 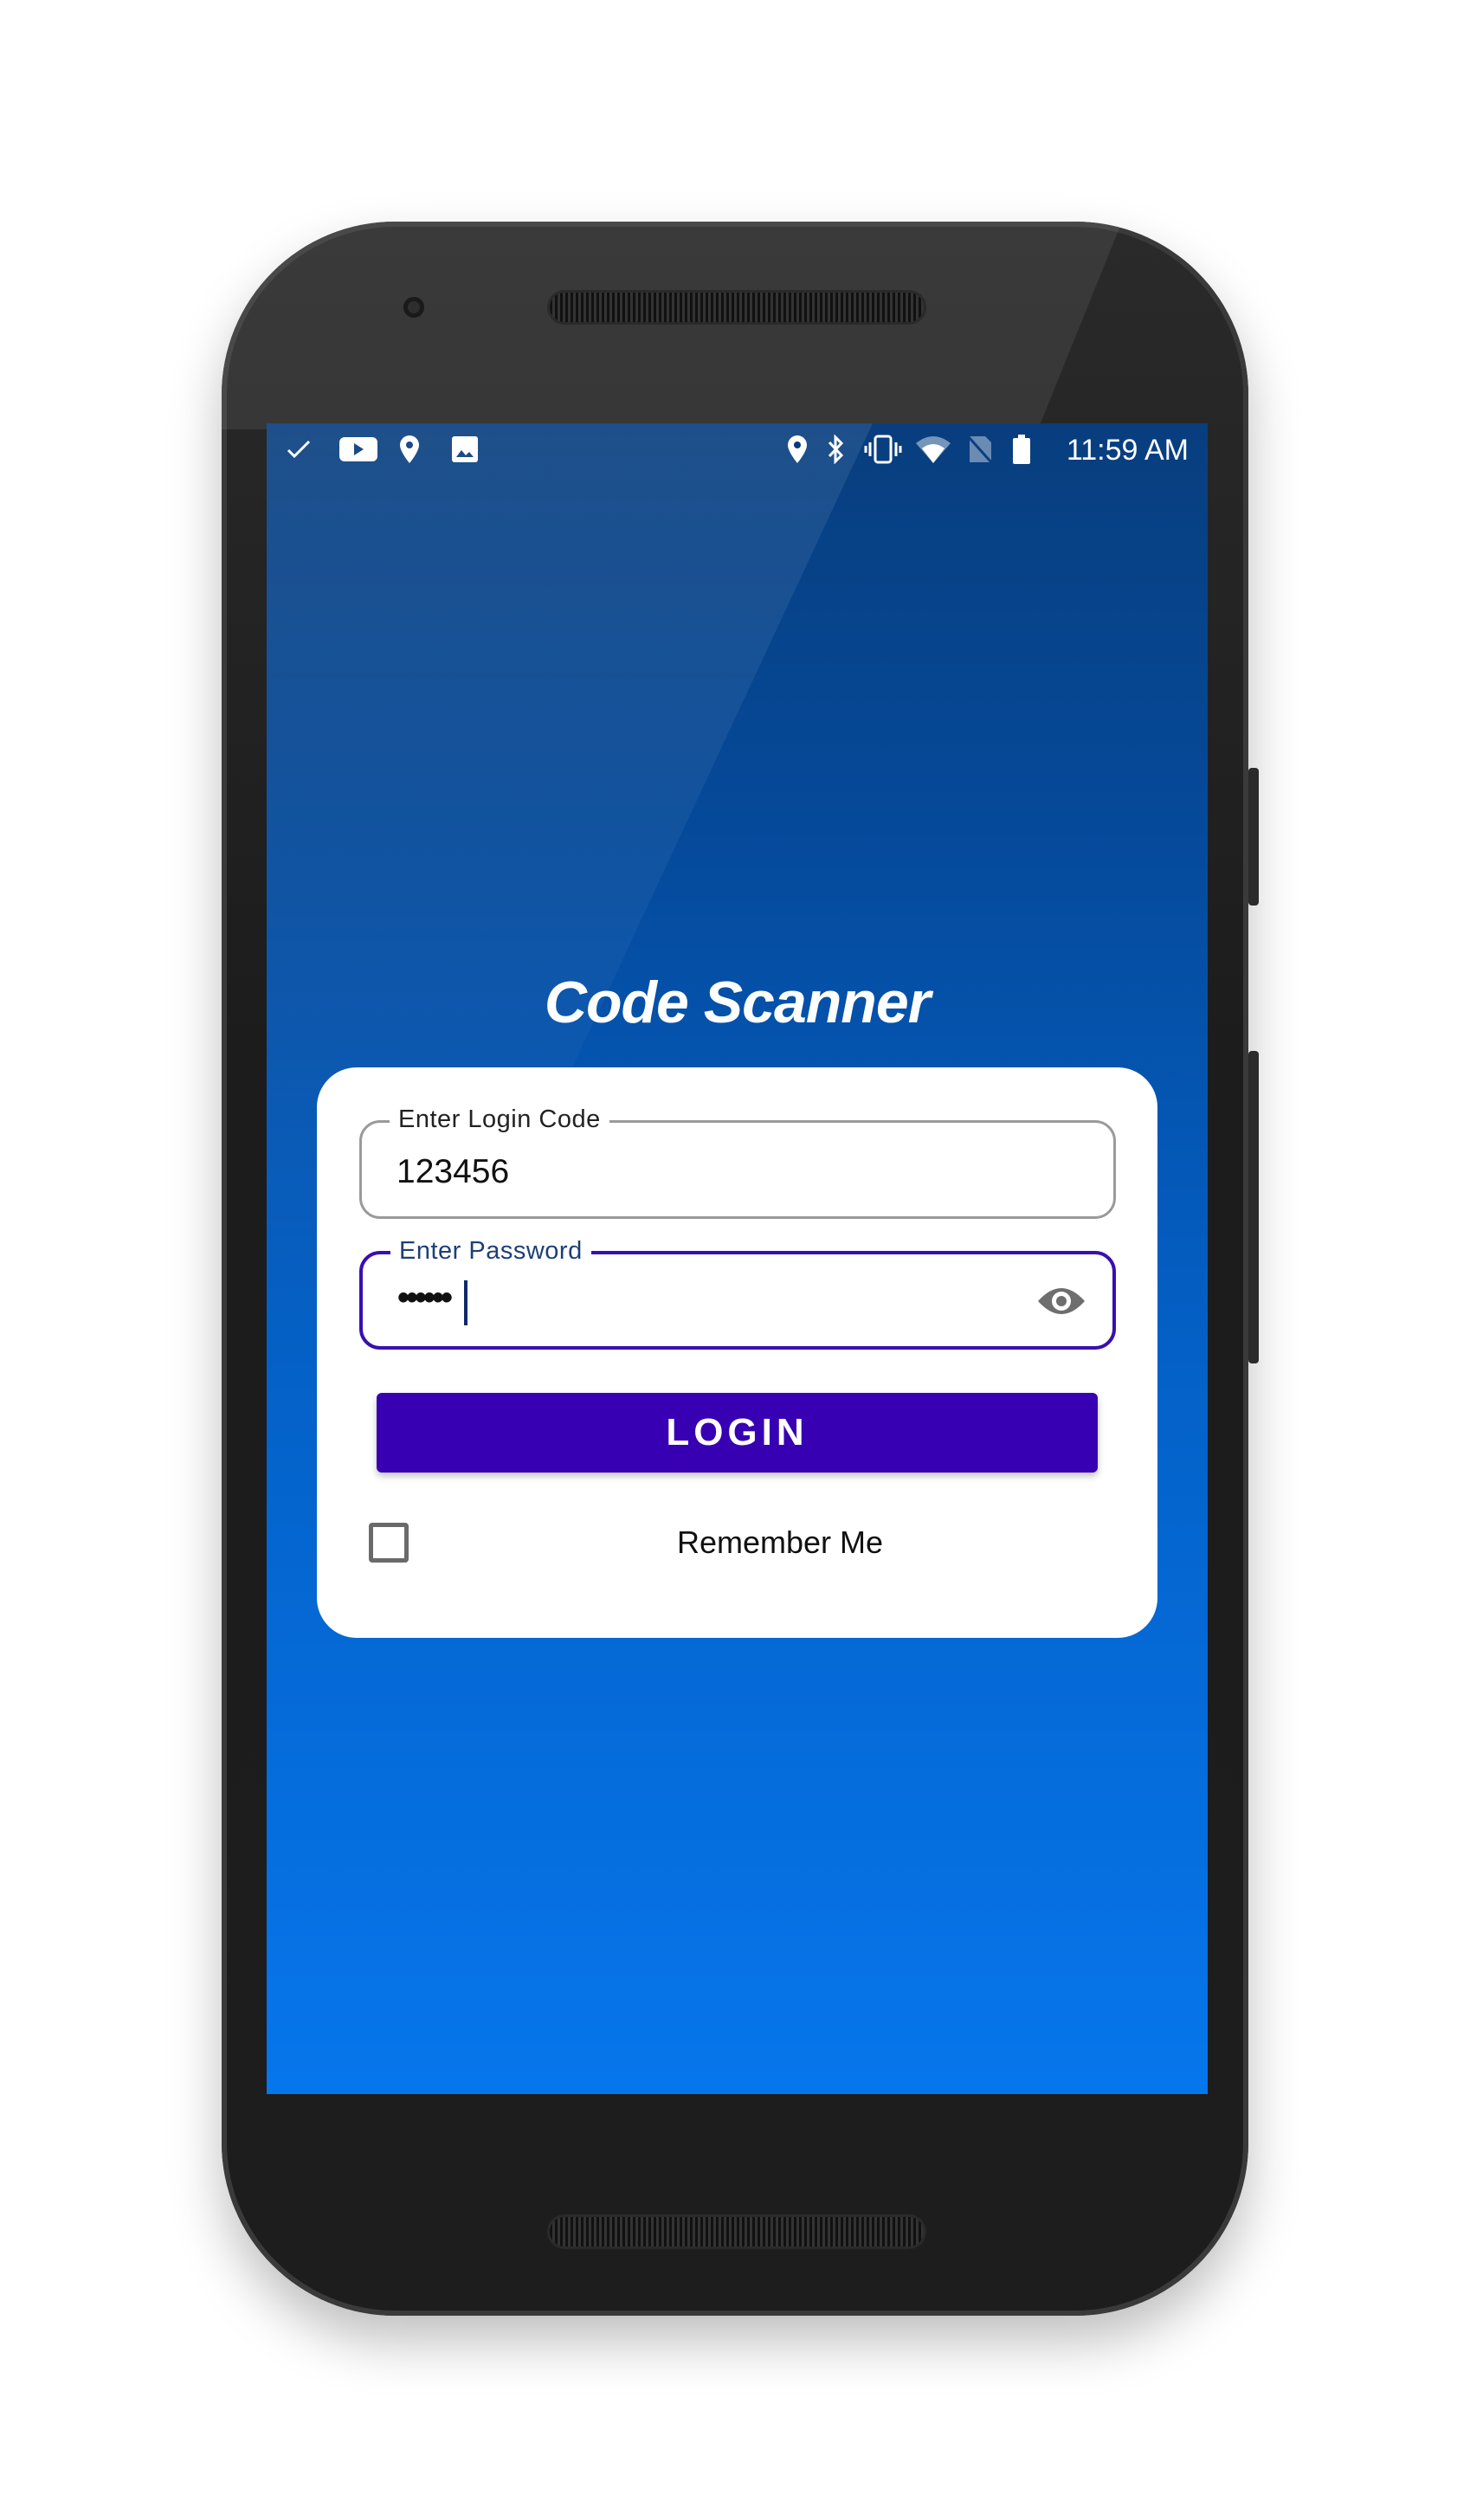 What do you see at coordinates (1254, 837) in the screenshot?
I see `power-button` at bounding box center [1254, 837].